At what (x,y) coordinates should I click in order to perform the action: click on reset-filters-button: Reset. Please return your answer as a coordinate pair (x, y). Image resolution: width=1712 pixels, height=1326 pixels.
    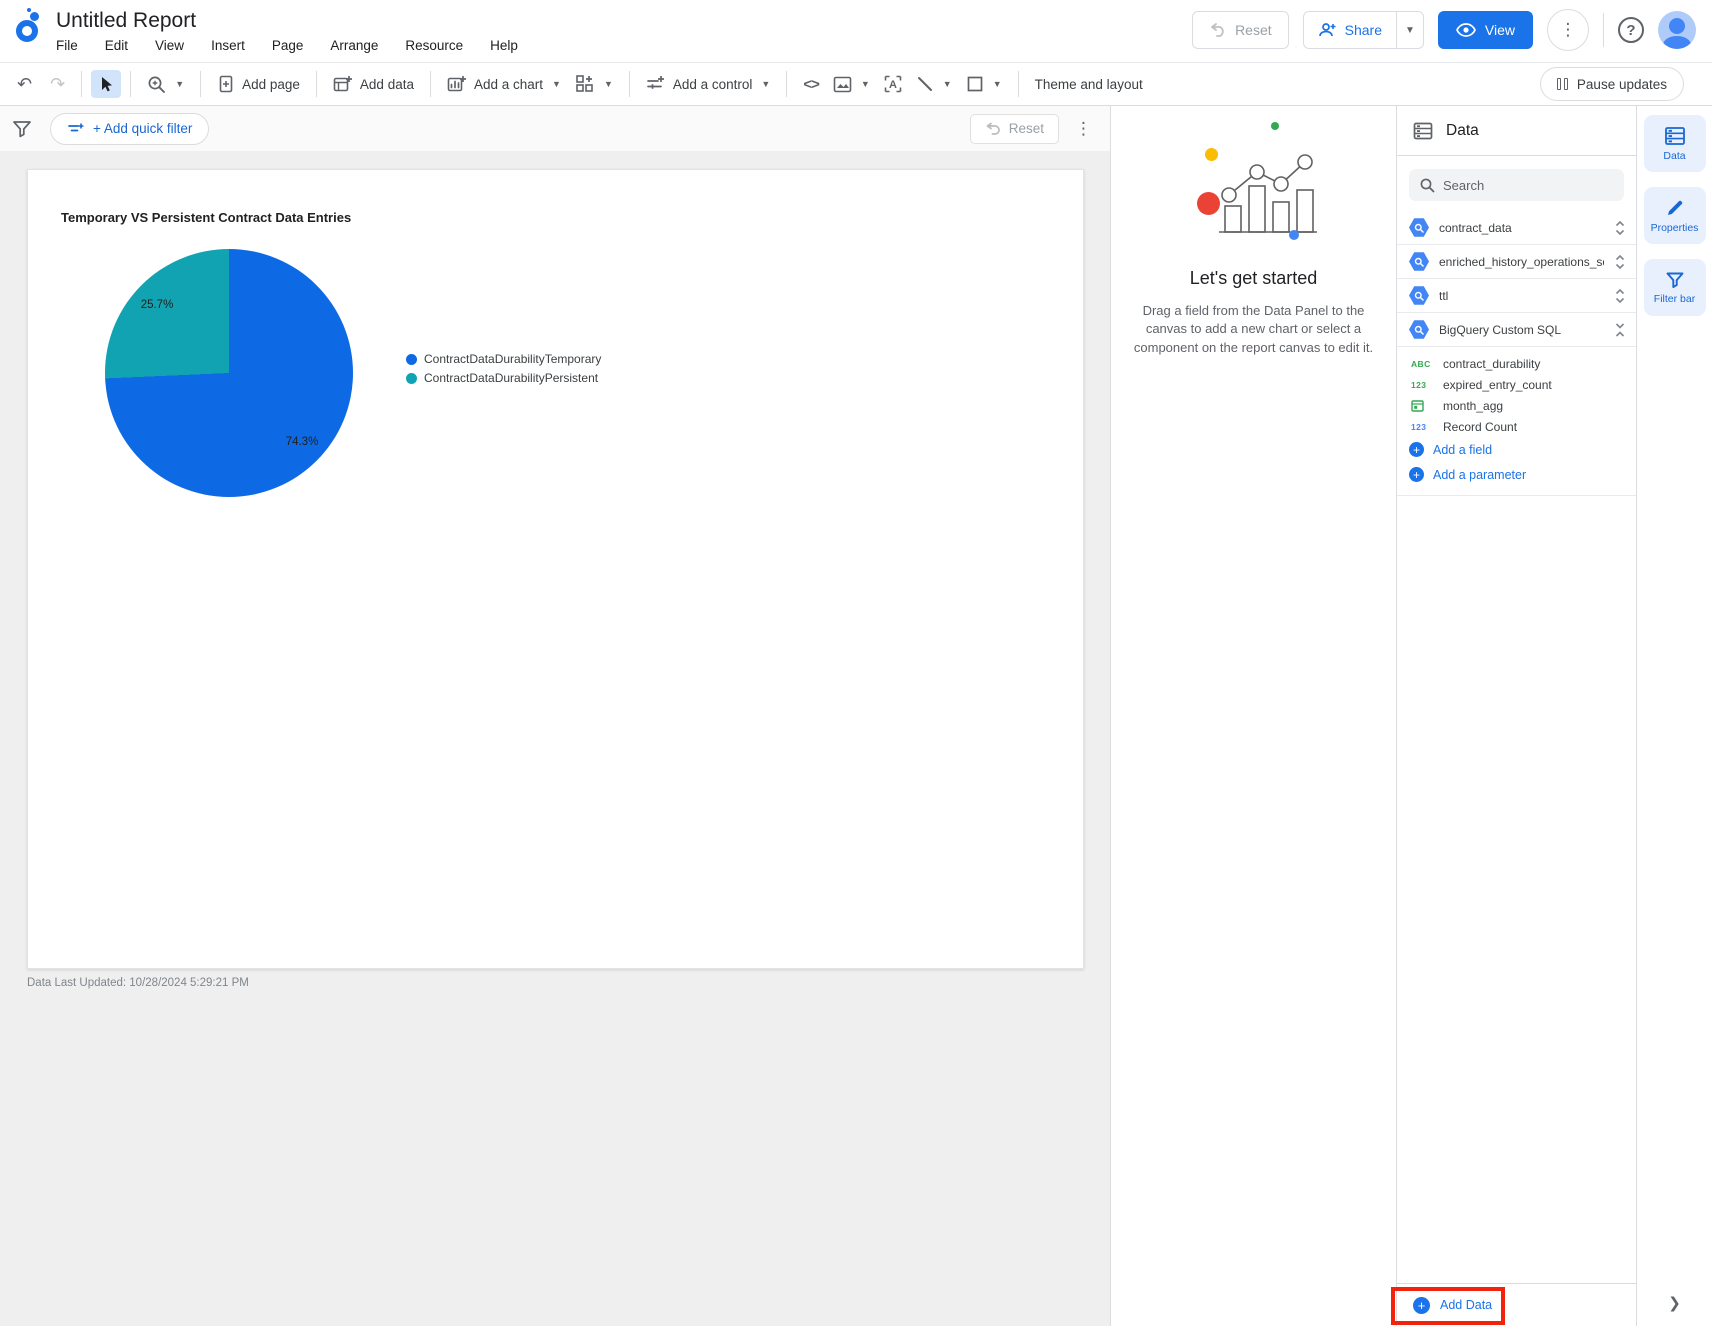
    Looking at the image, I should click on (1014, 128).